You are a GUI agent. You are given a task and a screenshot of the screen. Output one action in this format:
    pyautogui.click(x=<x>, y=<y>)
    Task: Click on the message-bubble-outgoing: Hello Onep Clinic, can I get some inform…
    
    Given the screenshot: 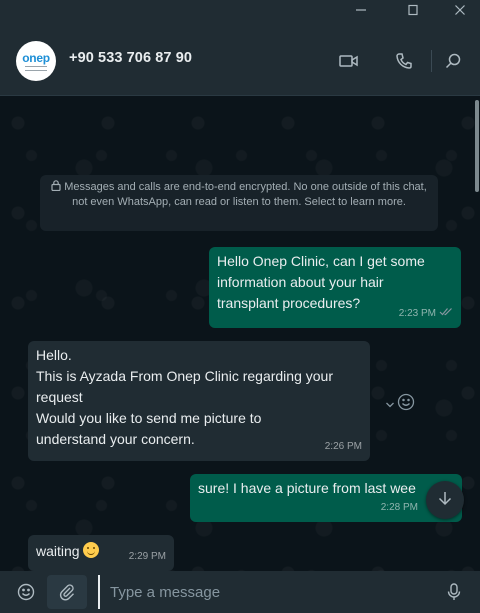 What is the action you would take?
    pyautogui.click(x=335, y=287)
    